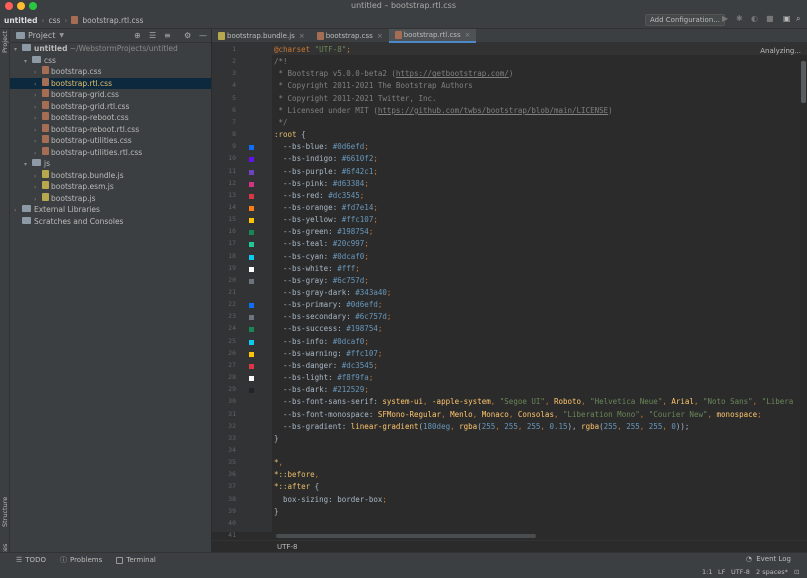 This screenshot has width=807, height=578. I want to click on zoom-window-button, so click(33, 6).